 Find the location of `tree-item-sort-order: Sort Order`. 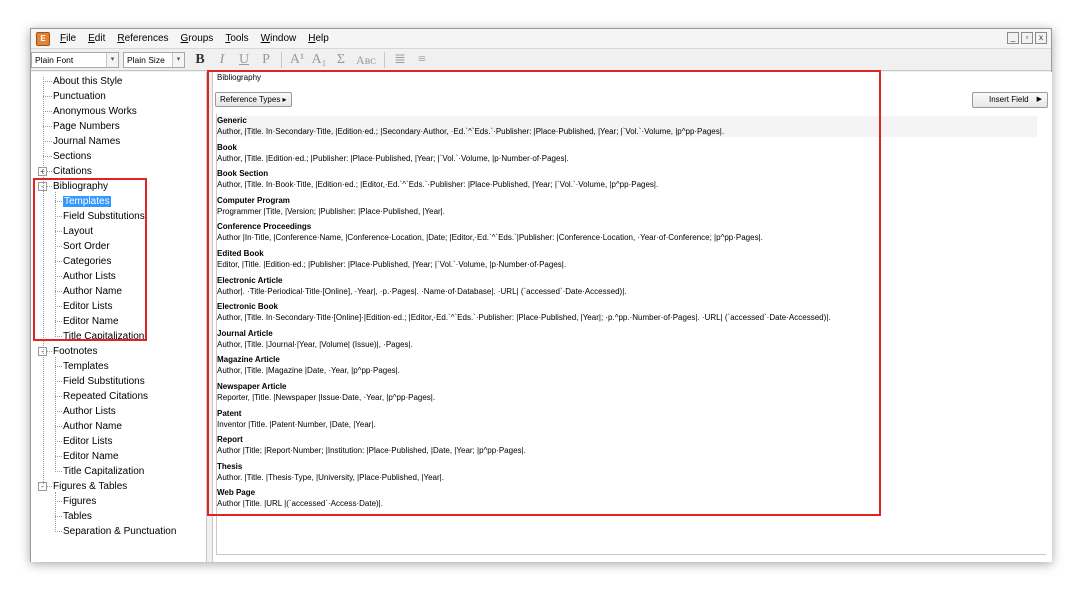

tree-item-sort-order: Sort Order is located at coordinates (86, 246).